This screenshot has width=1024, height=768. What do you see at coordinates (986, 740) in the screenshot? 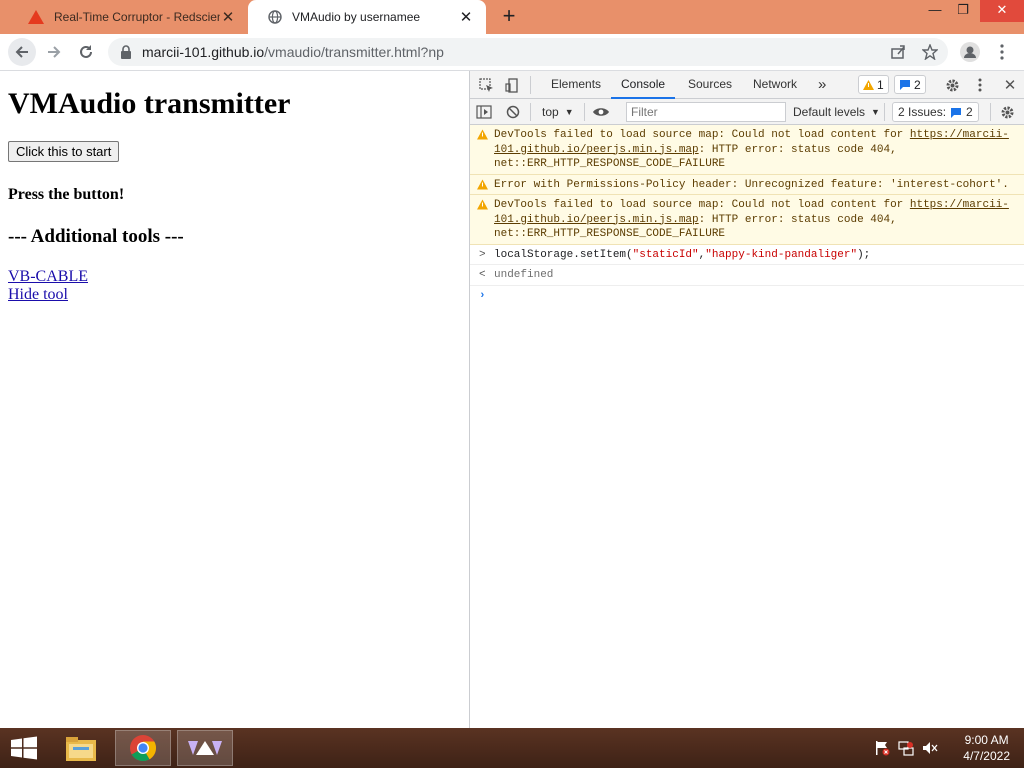
I see `clock-time: 9:00 AM` at bounding box center [986, 740].